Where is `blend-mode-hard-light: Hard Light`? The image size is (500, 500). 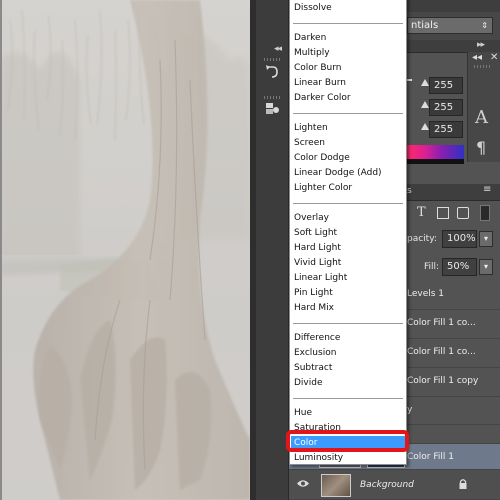
blend-mode-hard-light: Hard Light is located at coordinates (348, 248).